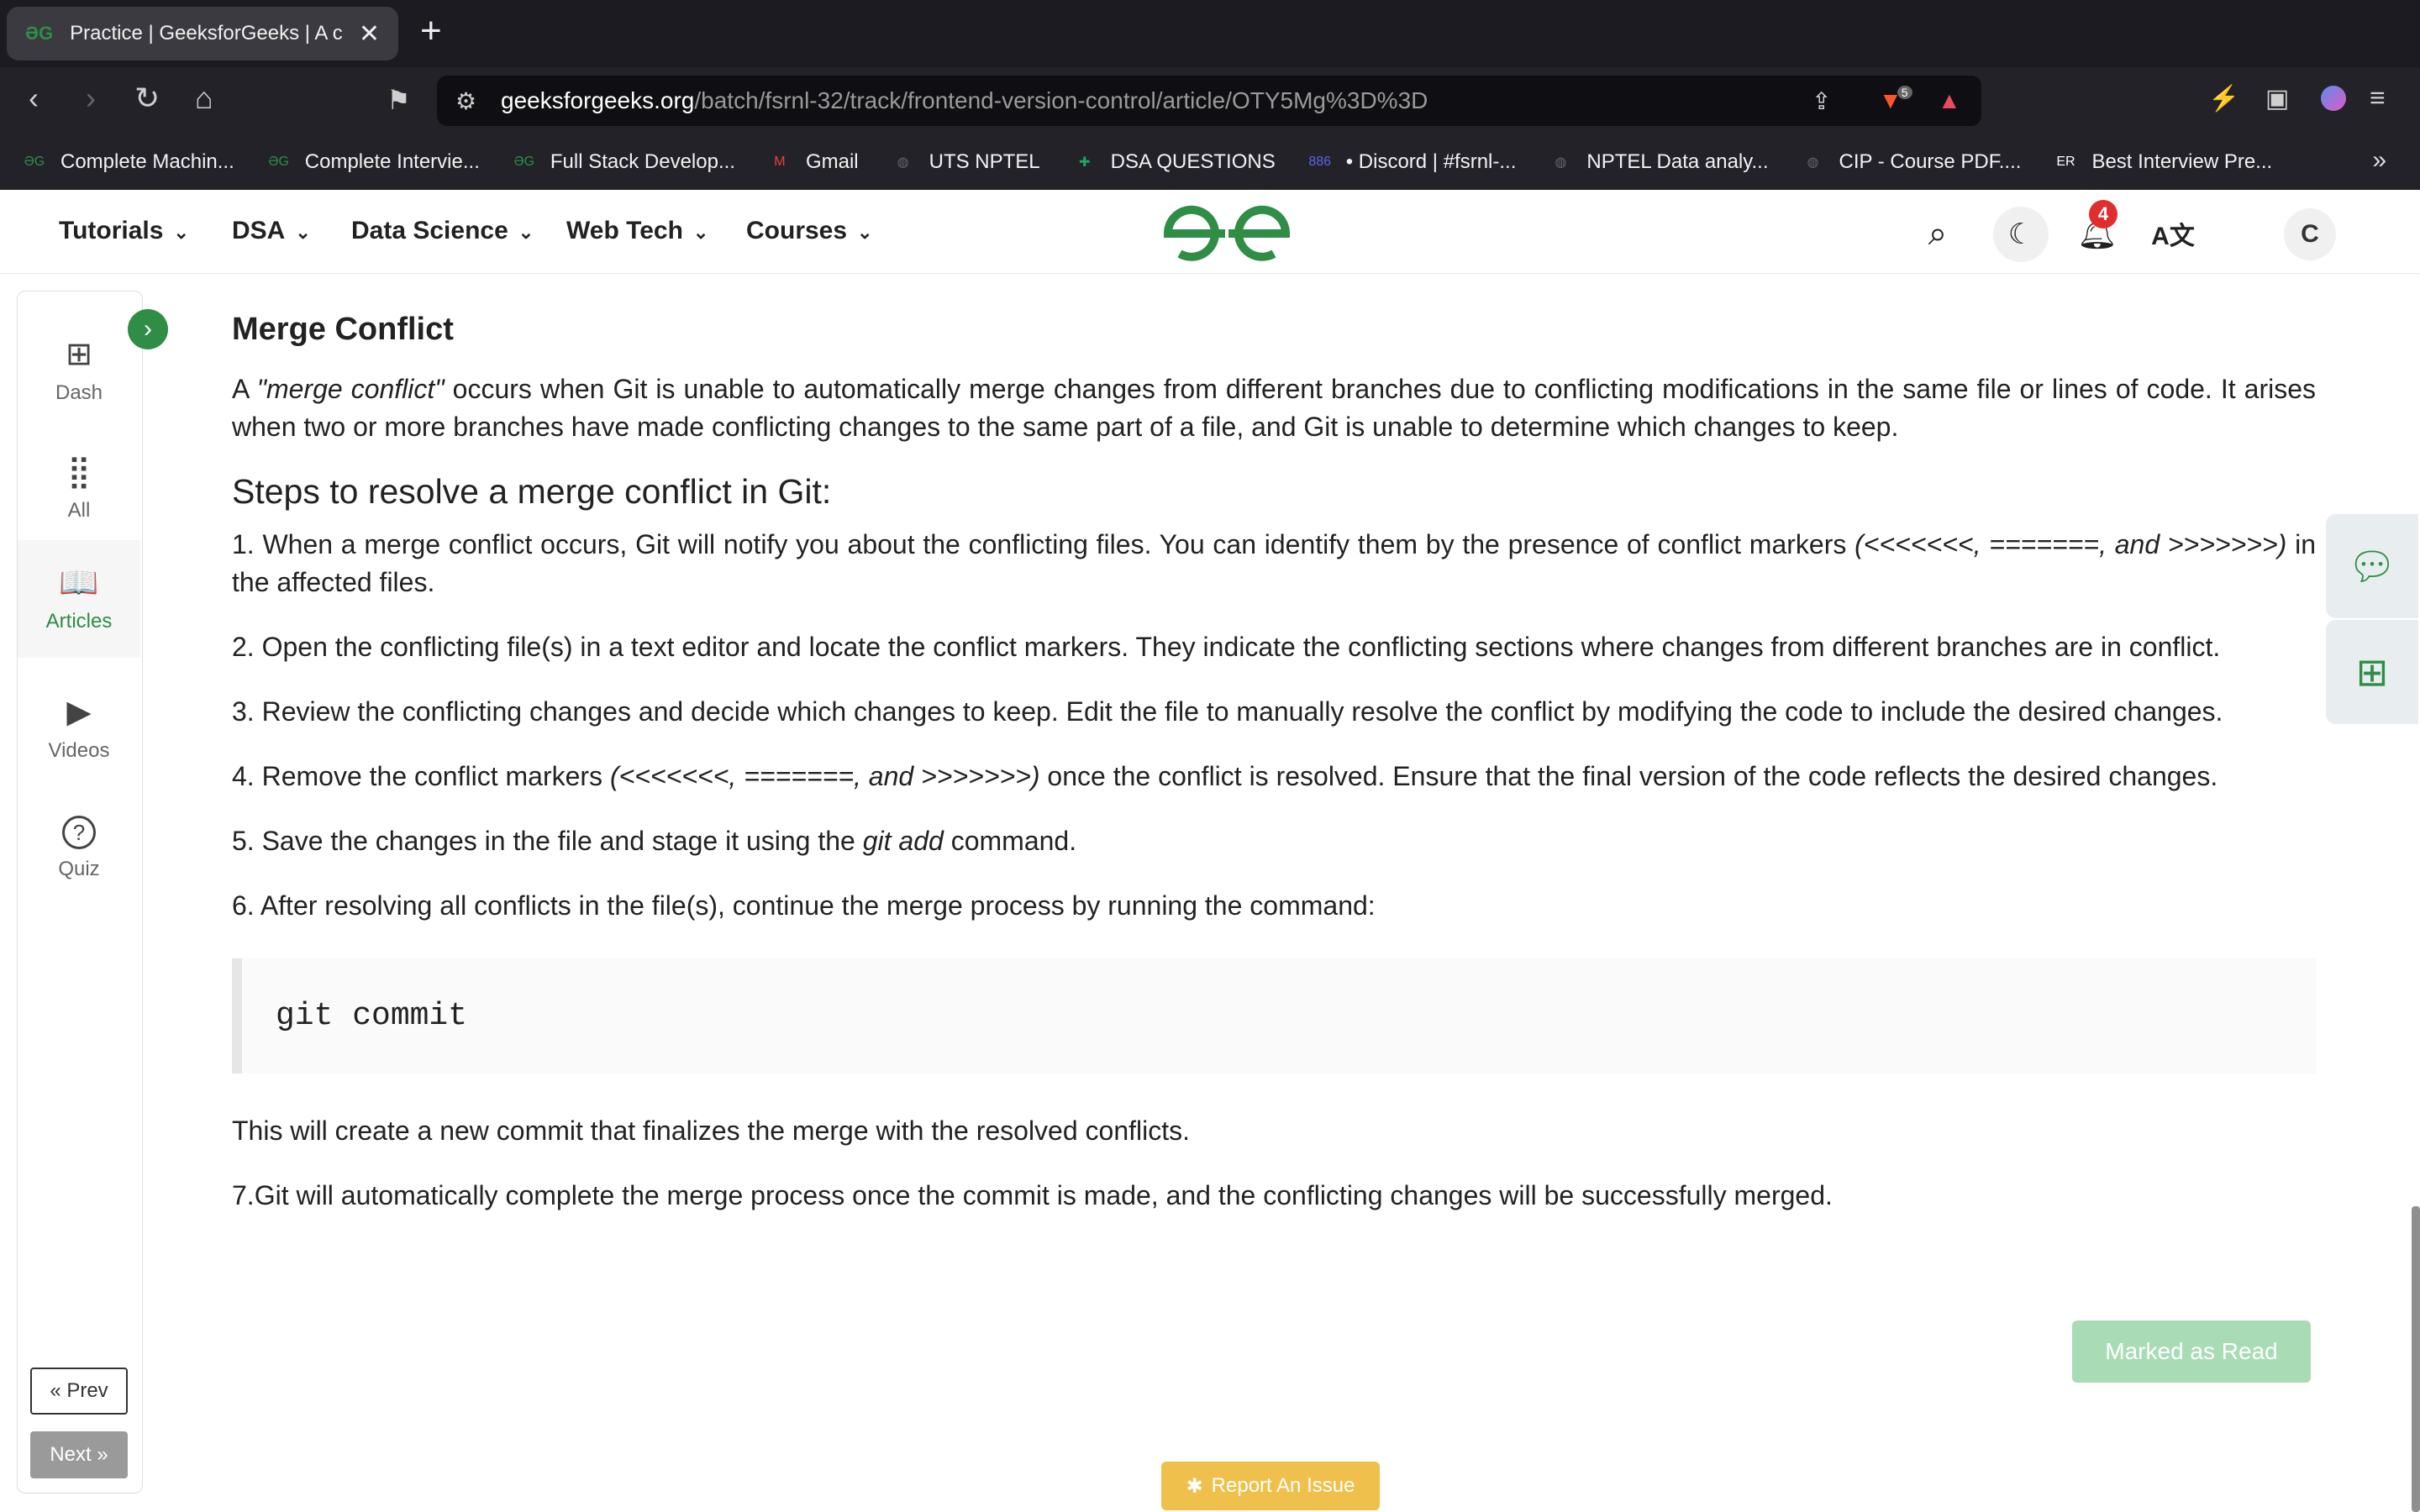  What do you see at coordinates (1274, 1016) in the screenshot?
I see `code-block: git commit` at bounding box center [1274, 1016].